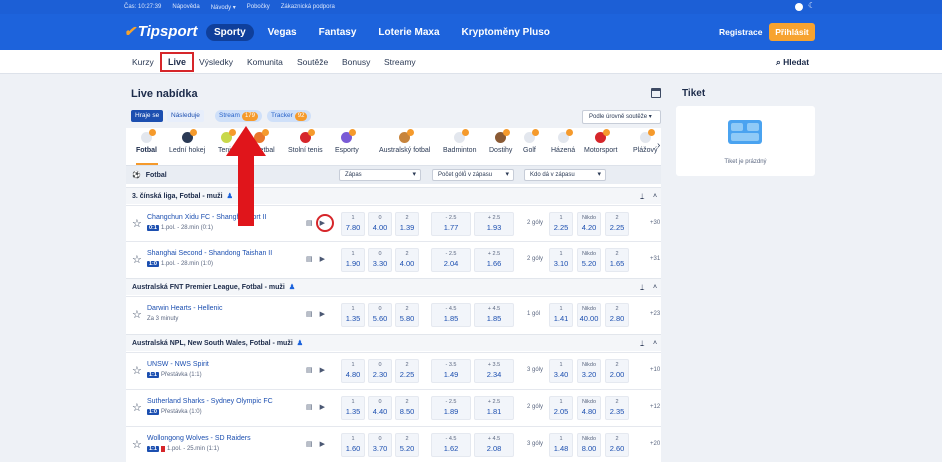 The width and height of the screenshot is (942, 462). What do you see at coordinates (655, 314) in the screenshot?
I see `more-markets: +23` at bounding box center [655, 314].